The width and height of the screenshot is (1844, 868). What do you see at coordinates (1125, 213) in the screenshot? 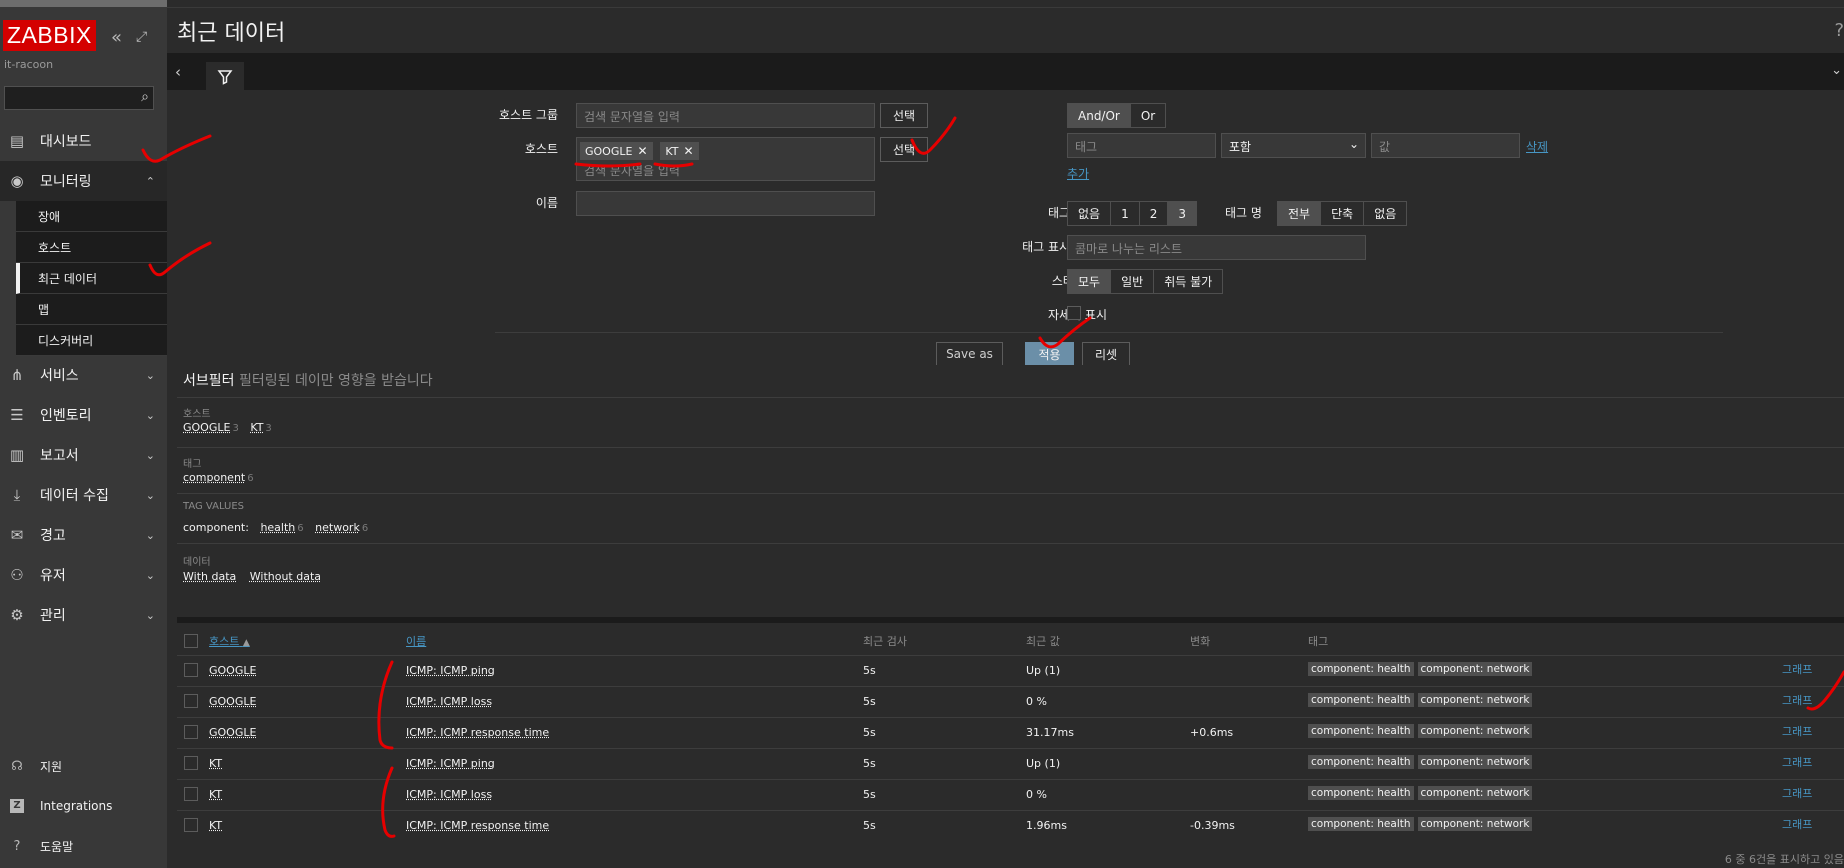
I see `show-tags-1: 1` at bounding box center [1125, 213].